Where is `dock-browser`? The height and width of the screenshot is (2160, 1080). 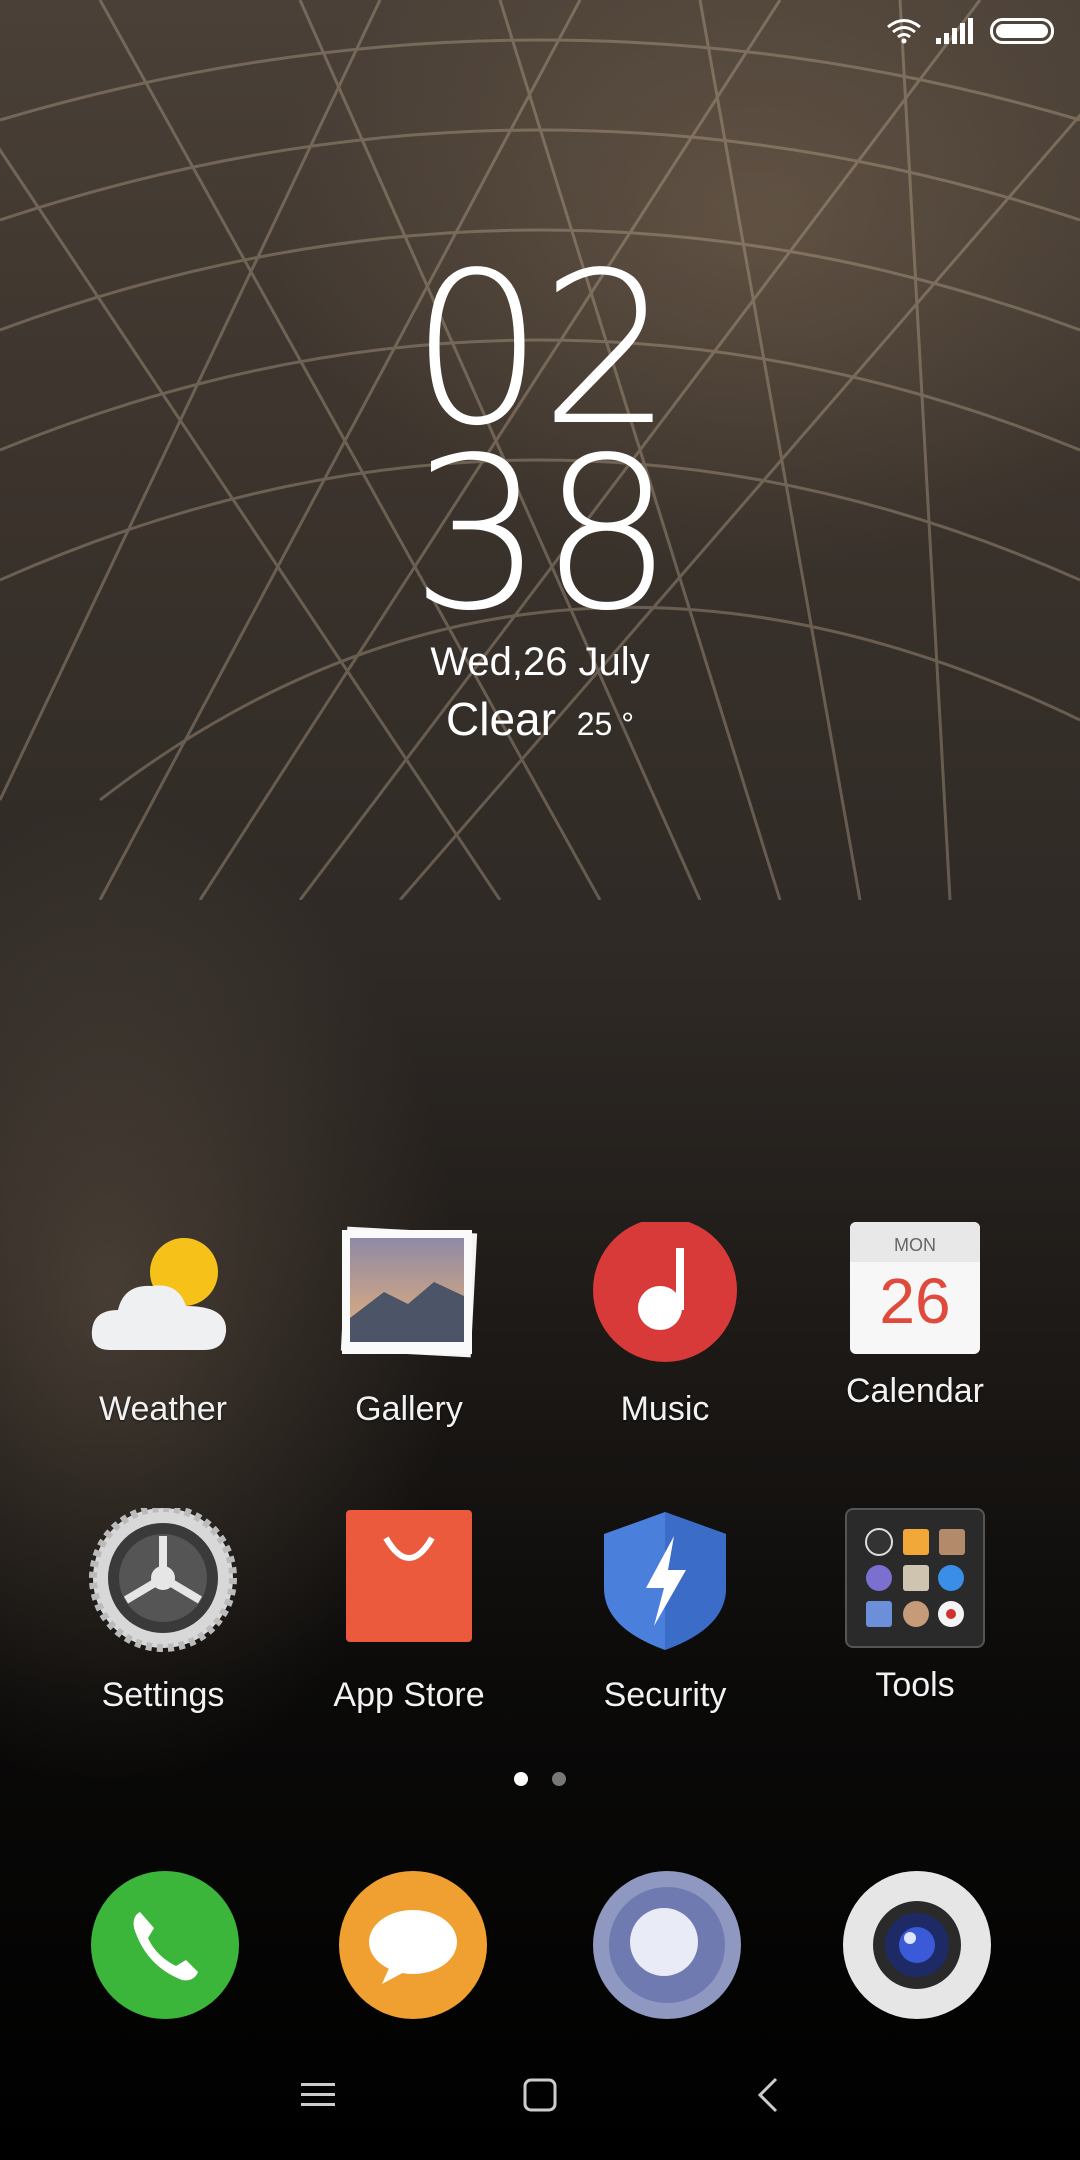
dock-browser is located at coordinates (667, 1945).